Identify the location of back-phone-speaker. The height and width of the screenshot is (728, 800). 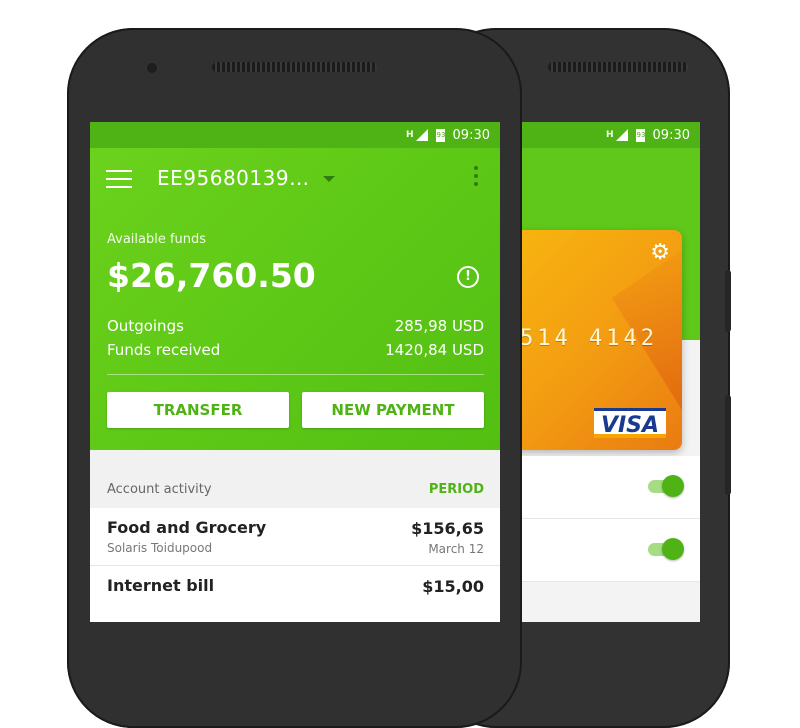
(618, 67).